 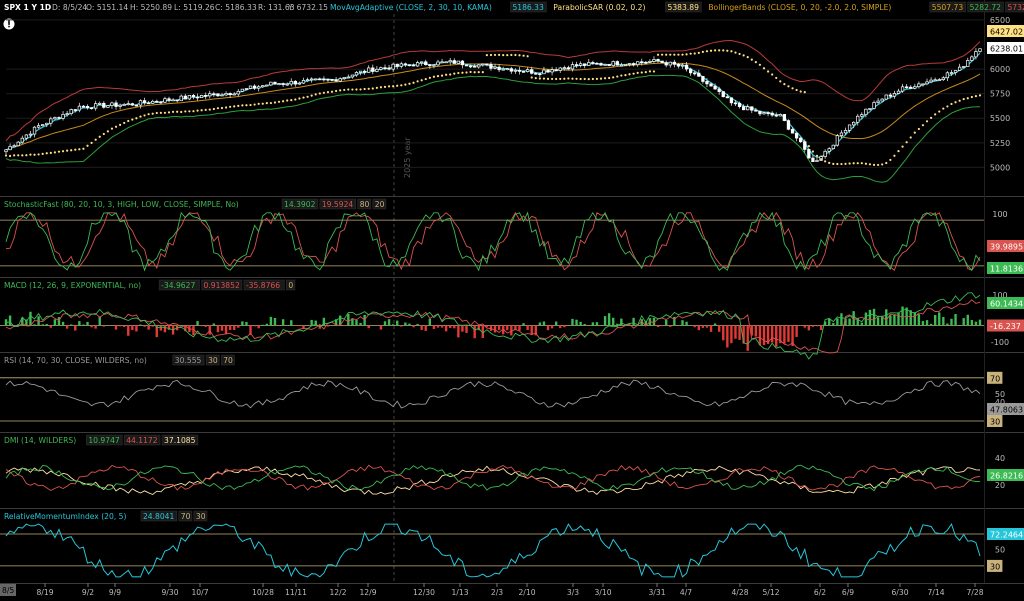 I want to click on price-tick: 5250, so click(x=1000, y=143).